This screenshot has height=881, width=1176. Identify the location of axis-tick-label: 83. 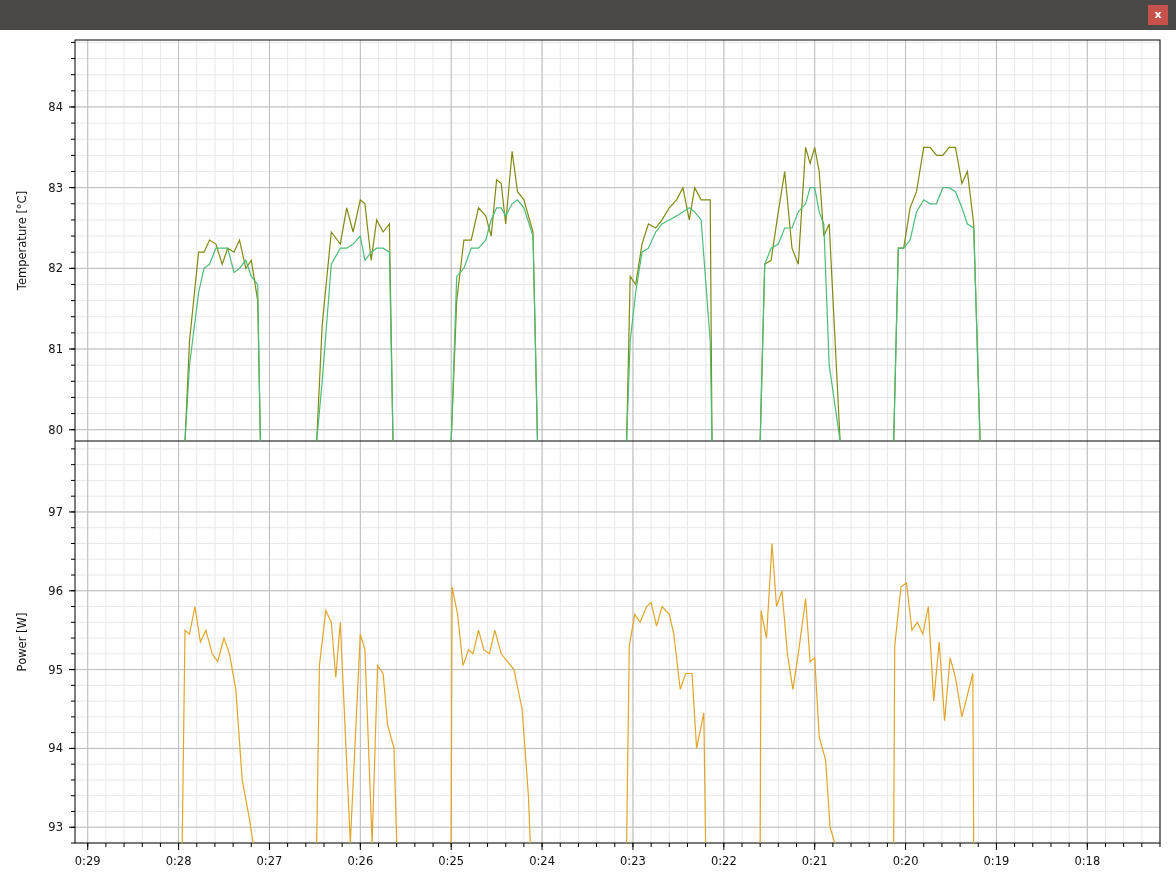
(55, 187).